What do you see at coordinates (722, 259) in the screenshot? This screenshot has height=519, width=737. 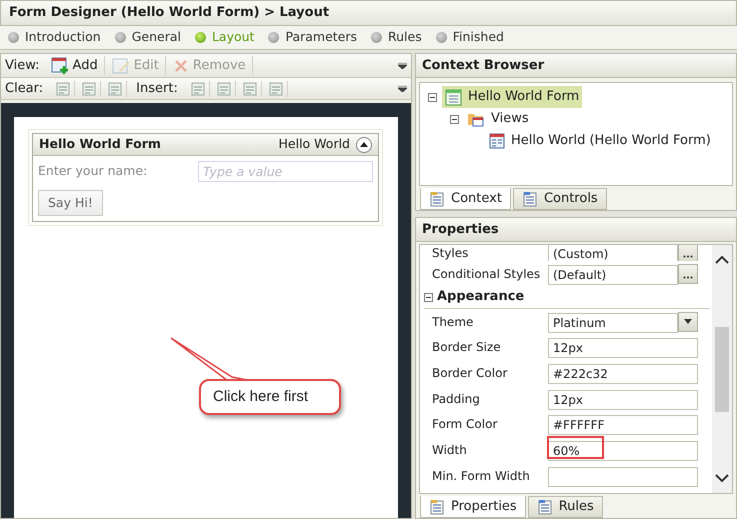 I see `scroll-up-icon` at bounding box center [722, 259].